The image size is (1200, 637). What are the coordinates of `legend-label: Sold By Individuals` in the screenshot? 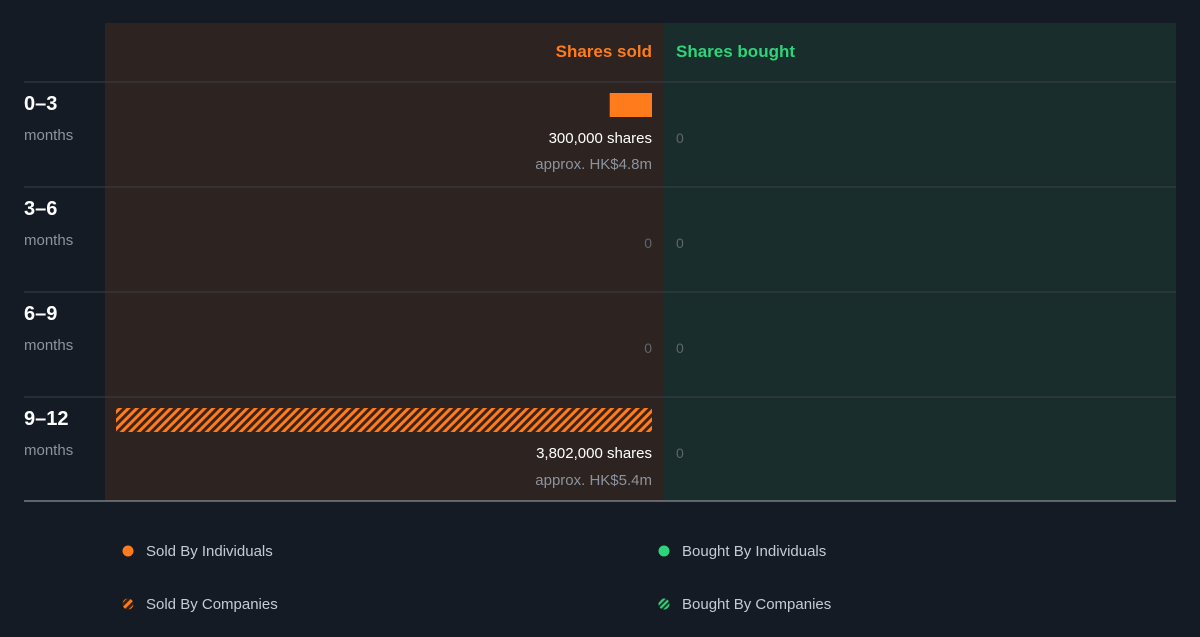 It's located at (209, 551).